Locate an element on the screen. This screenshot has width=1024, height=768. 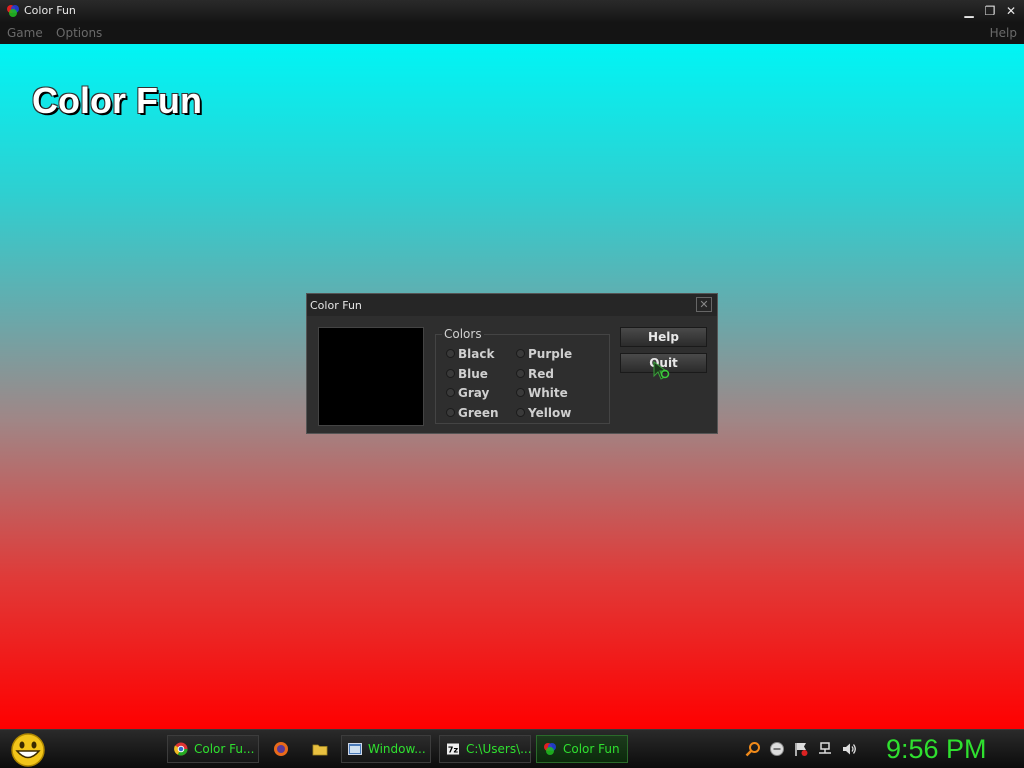
chrome-icon is located at coordinates (181, 749).